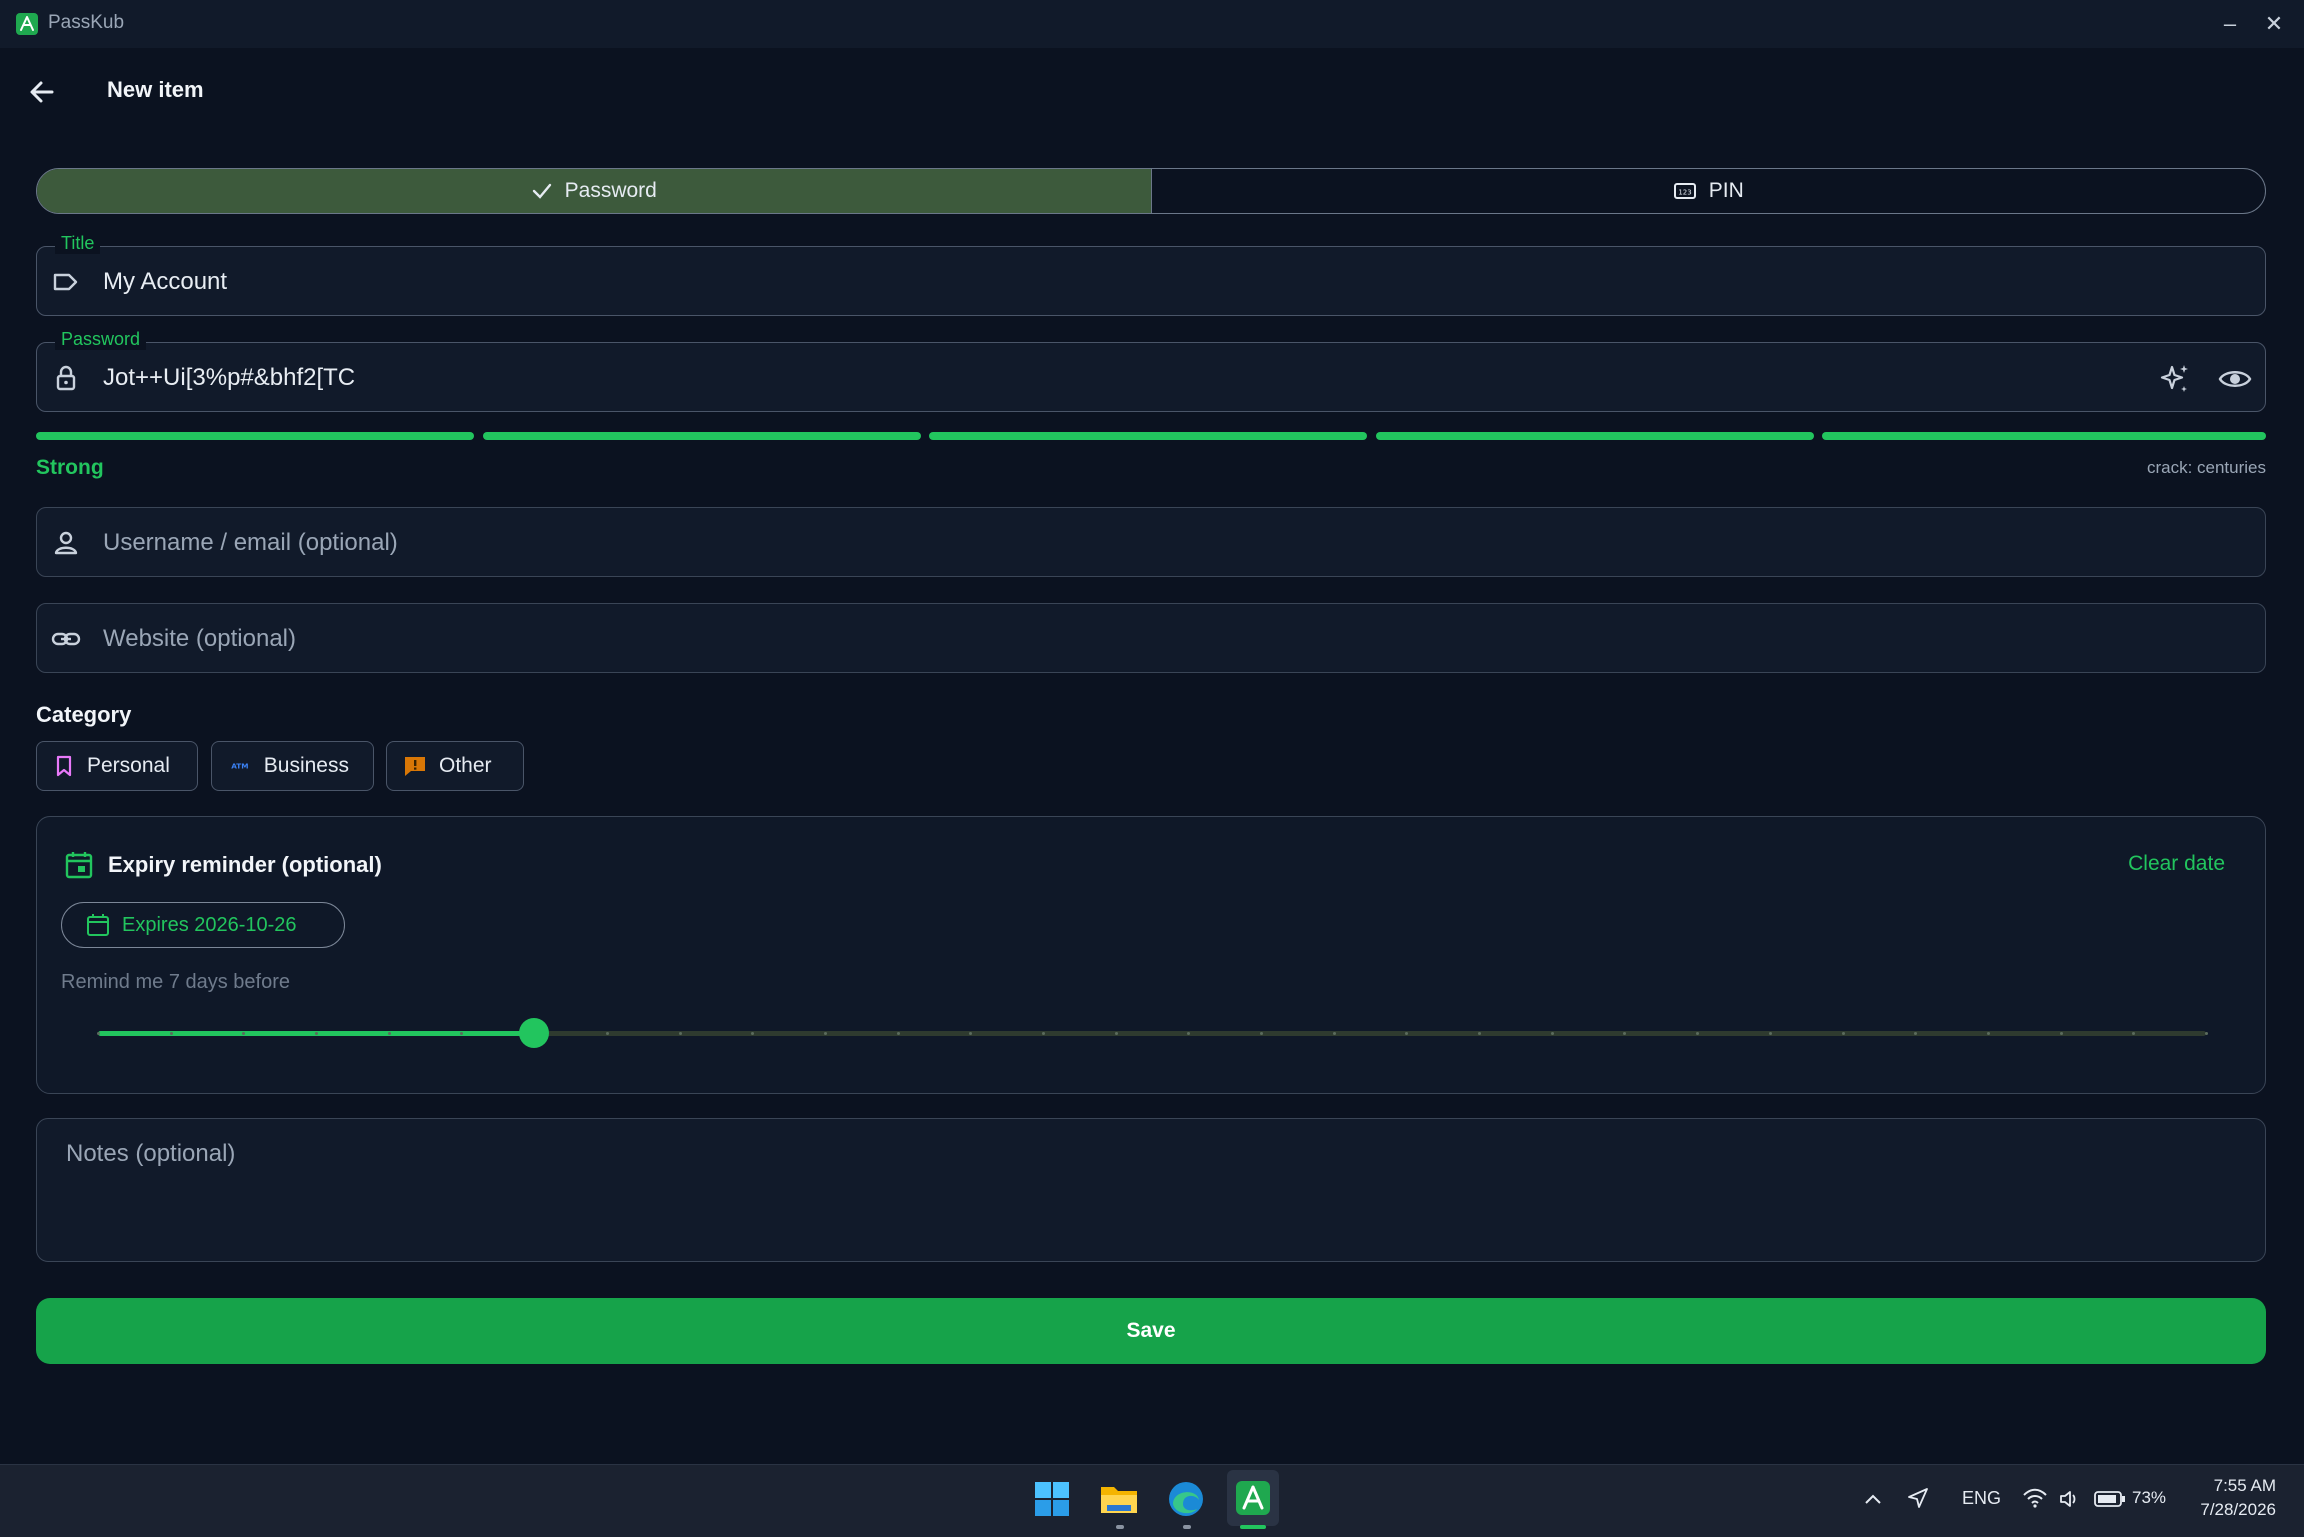  What do you see at coordinates (1253, 1498) in the screenshot?
I see `passkub-app-icon` at bounding box center [1253, 1498].